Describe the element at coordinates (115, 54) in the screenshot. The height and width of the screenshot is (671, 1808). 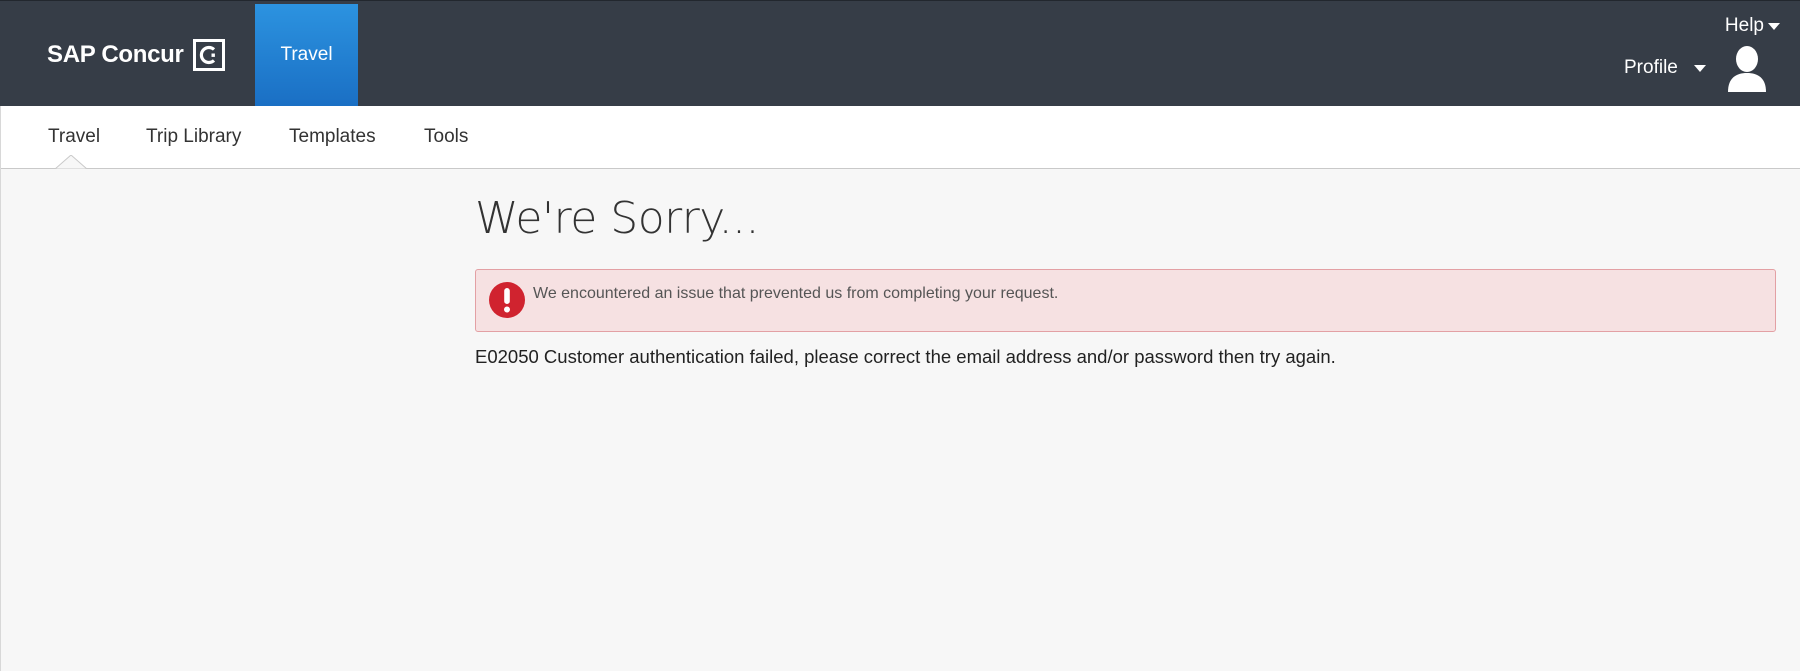
I see `brand-name: SAP Concur` at that location.